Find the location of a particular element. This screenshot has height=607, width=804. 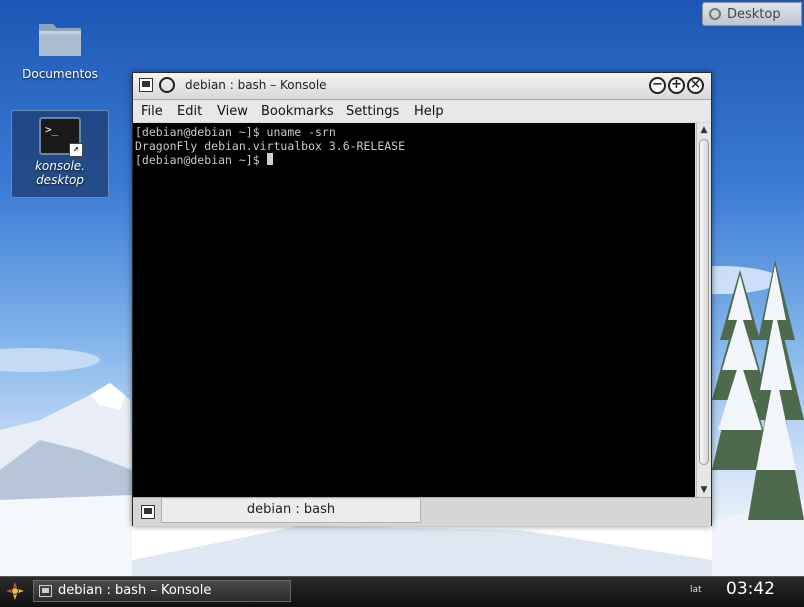

desktop-icon-label-line1: konsole. is located at coordinates (60, 166).